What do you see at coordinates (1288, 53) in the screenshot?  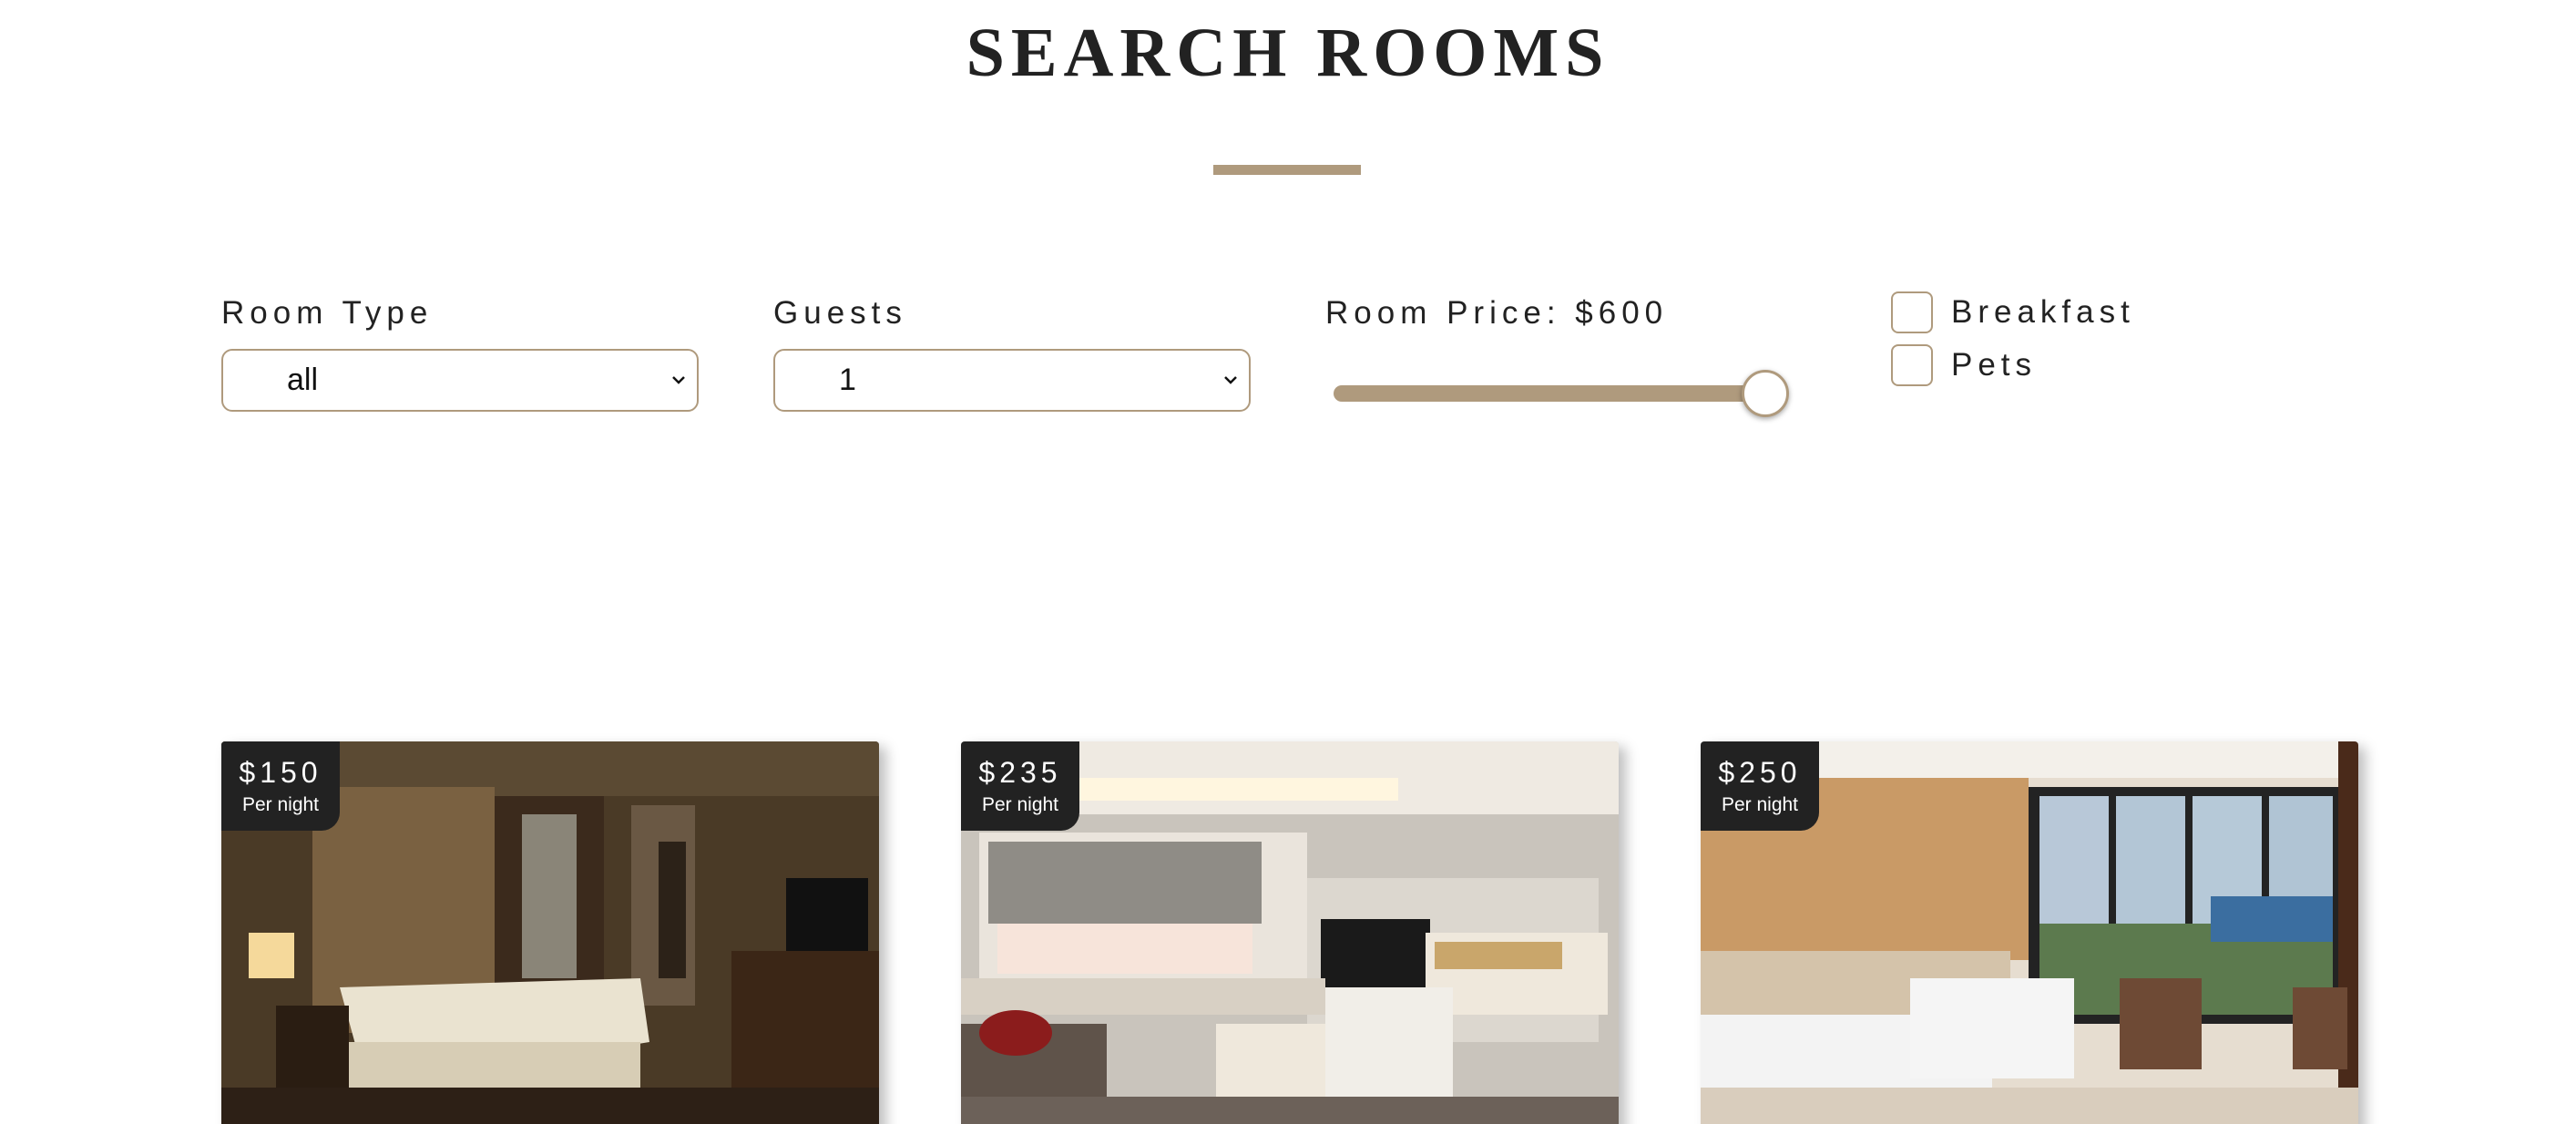 I see `page-title: SEARCH ROOMS` at bounding box center [1288, 53].